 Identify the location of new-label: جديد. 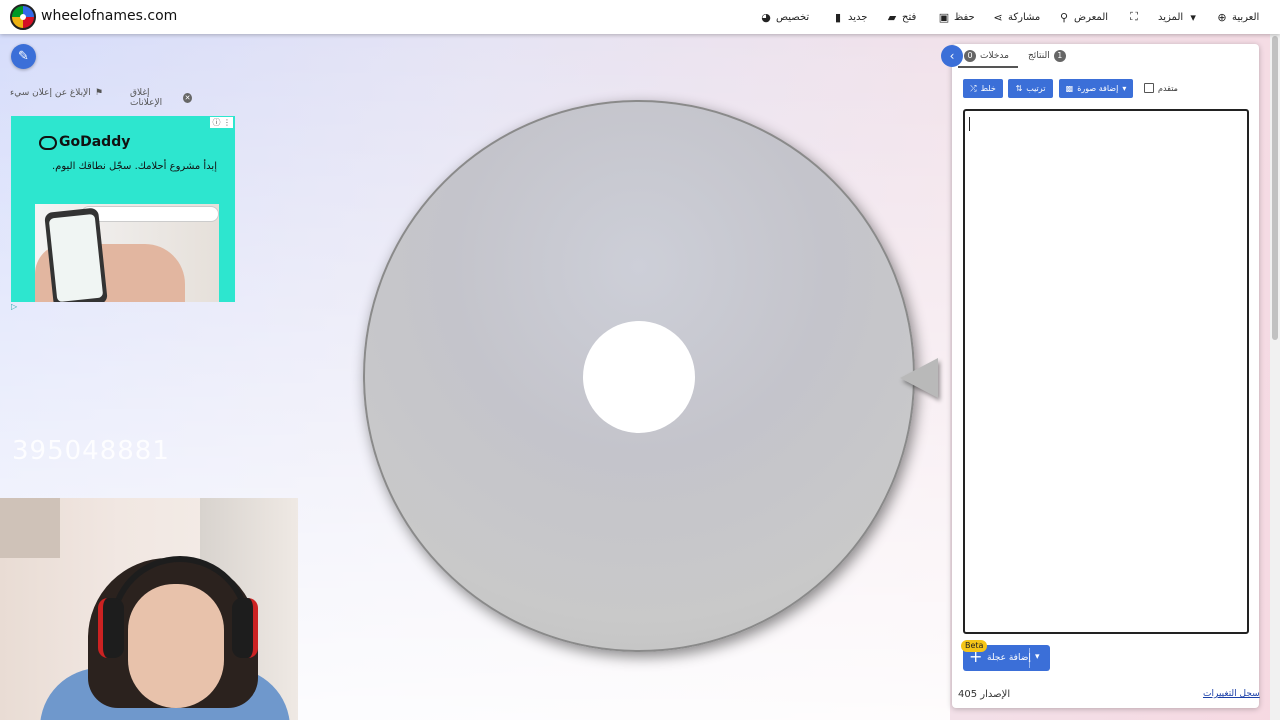
(858, 17).